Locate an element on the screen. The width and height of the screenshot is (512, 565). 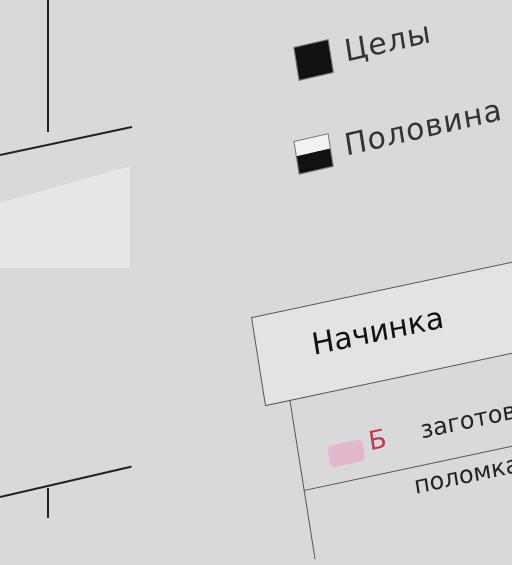
legend-label: Целы is located at coordinates (387, 42).